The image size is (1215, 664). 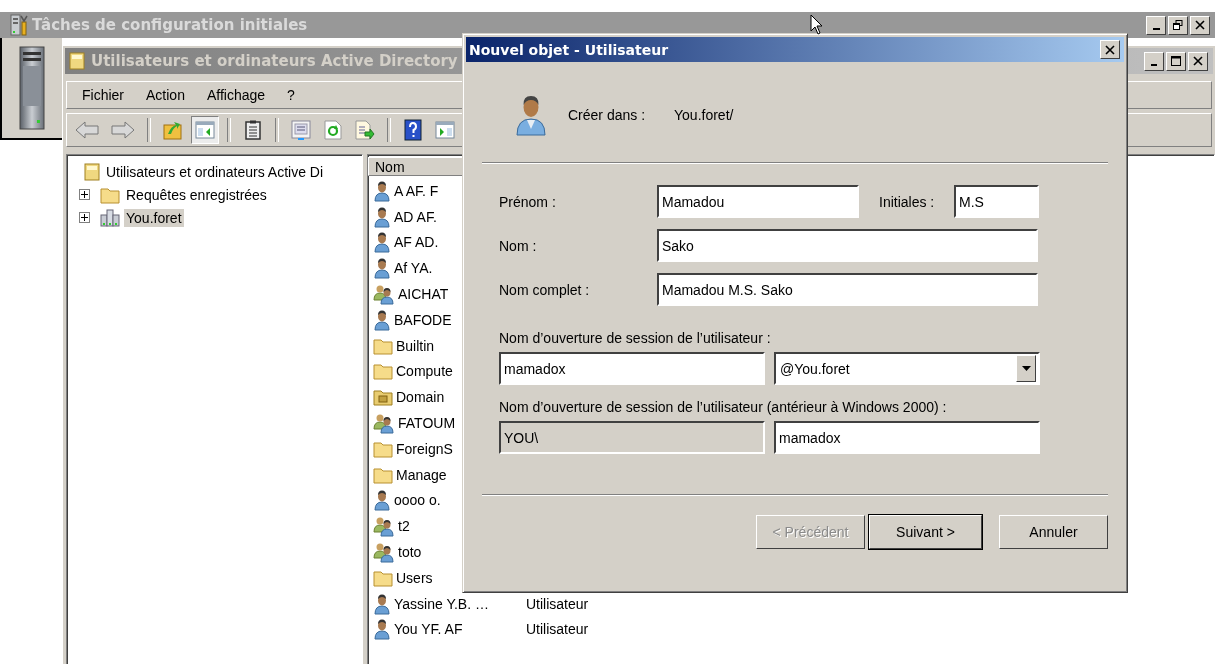 I want to click on full-name-field: Mamadou M.S. Sako, so click(x=847, y=289).